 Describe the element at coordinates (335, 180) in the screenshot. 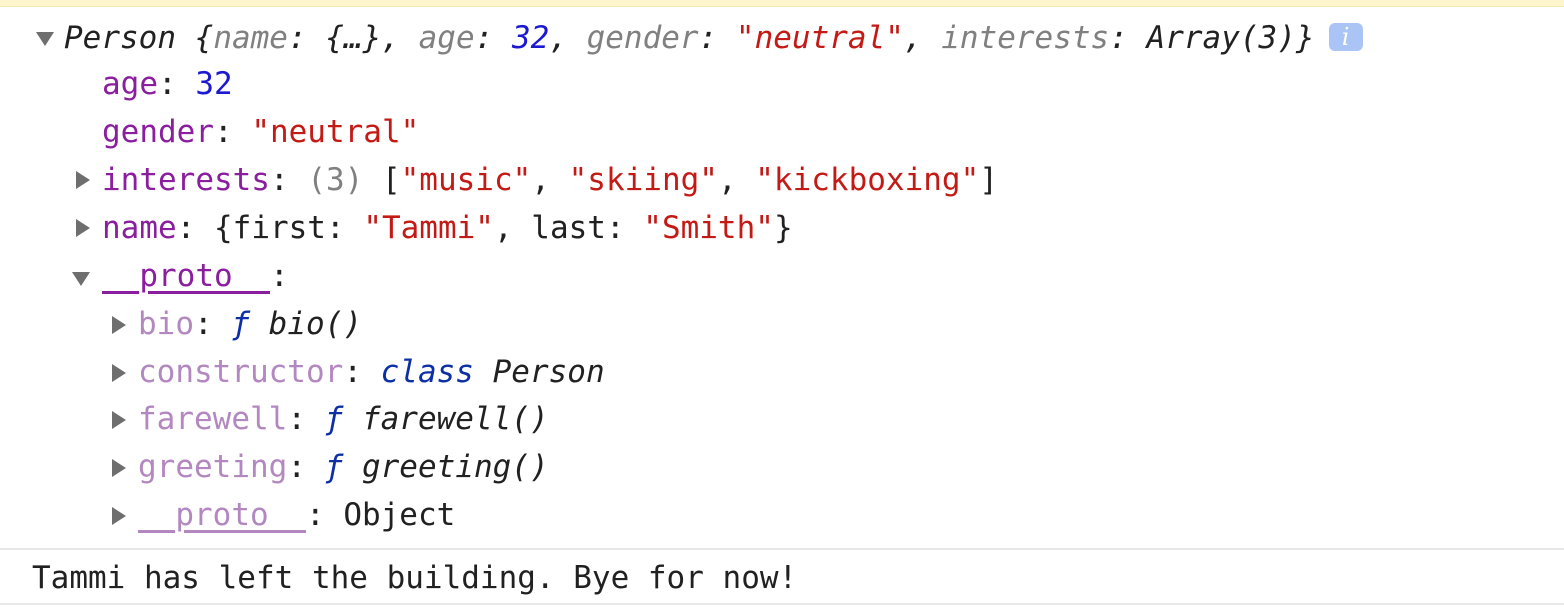

I see `array-length: (3)` at that location.